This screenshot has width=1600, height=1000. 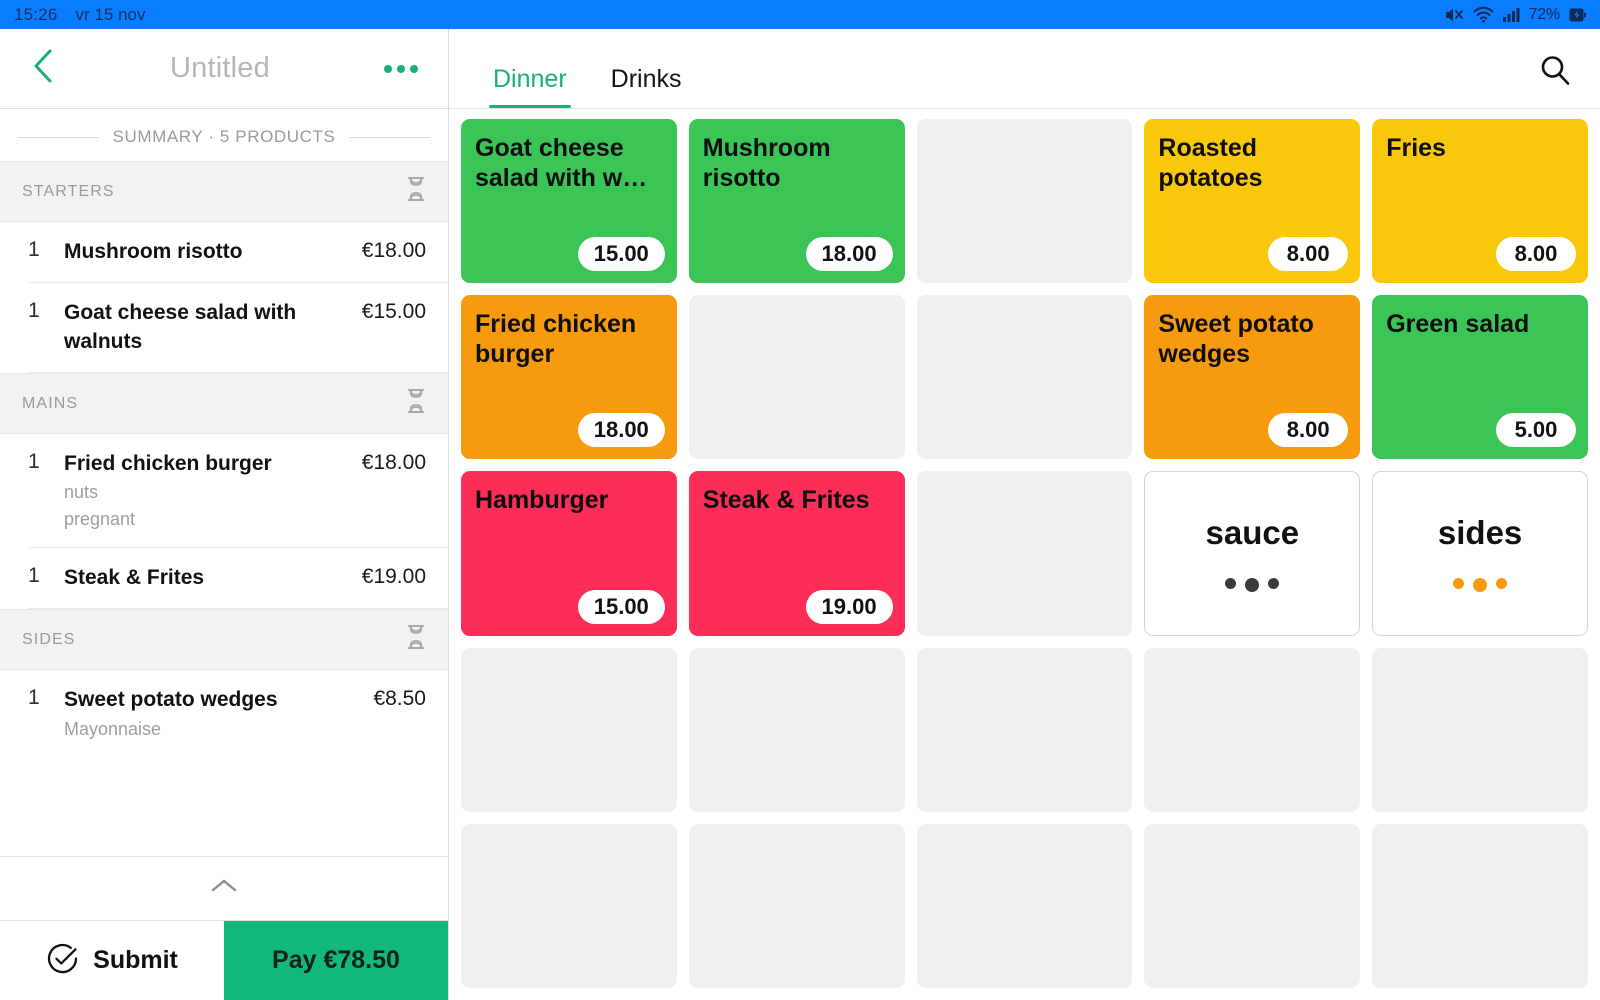 I want to click on line-item-text: Goat cheese salad with walnuts, so click(x=213, y=327).